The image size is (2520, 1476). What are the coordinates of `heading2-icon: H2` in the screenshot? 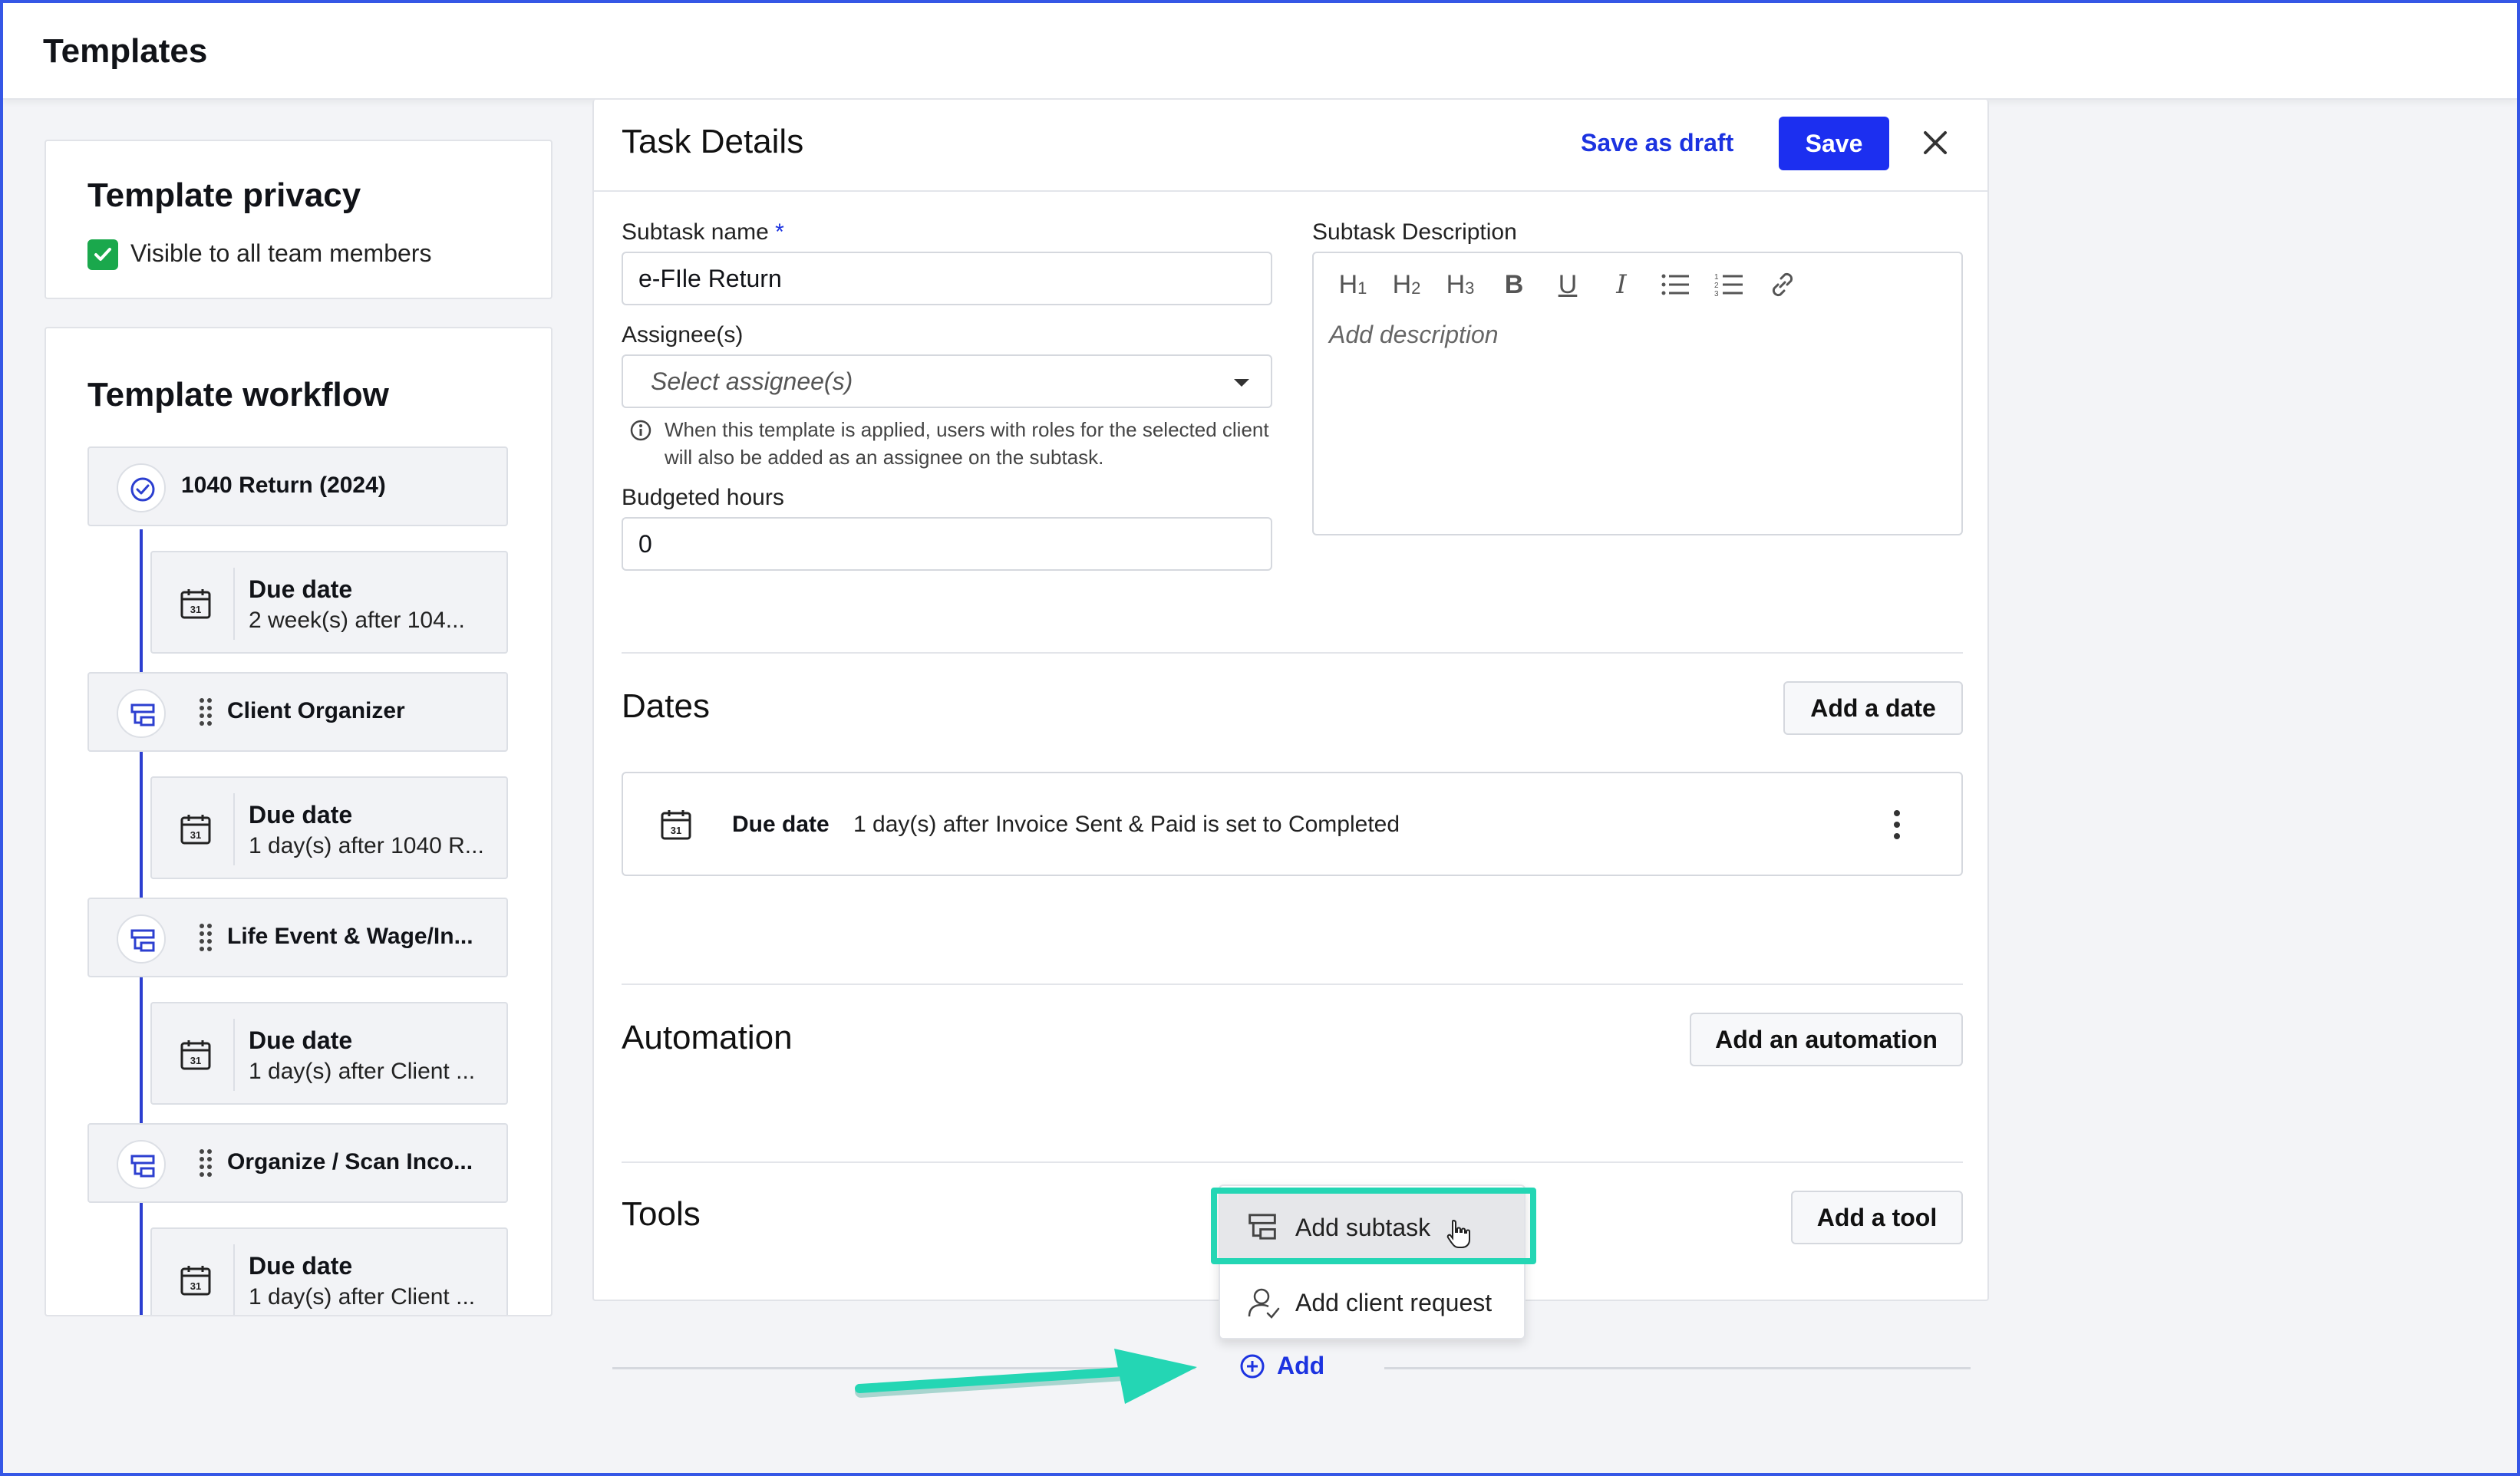 It's located at (1406, 284).